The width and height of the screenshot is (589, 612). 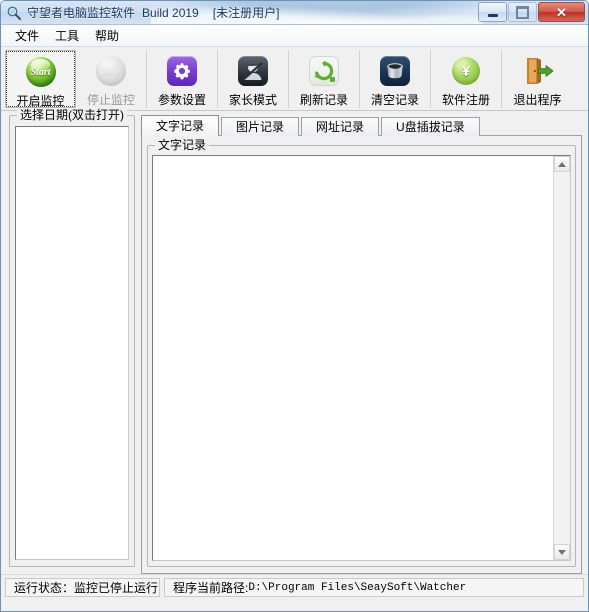 What do you see at coordinates (260, 126) in the screenshot?
I see `tab-image-records: 图片记录` at bounding box center [260, 126].